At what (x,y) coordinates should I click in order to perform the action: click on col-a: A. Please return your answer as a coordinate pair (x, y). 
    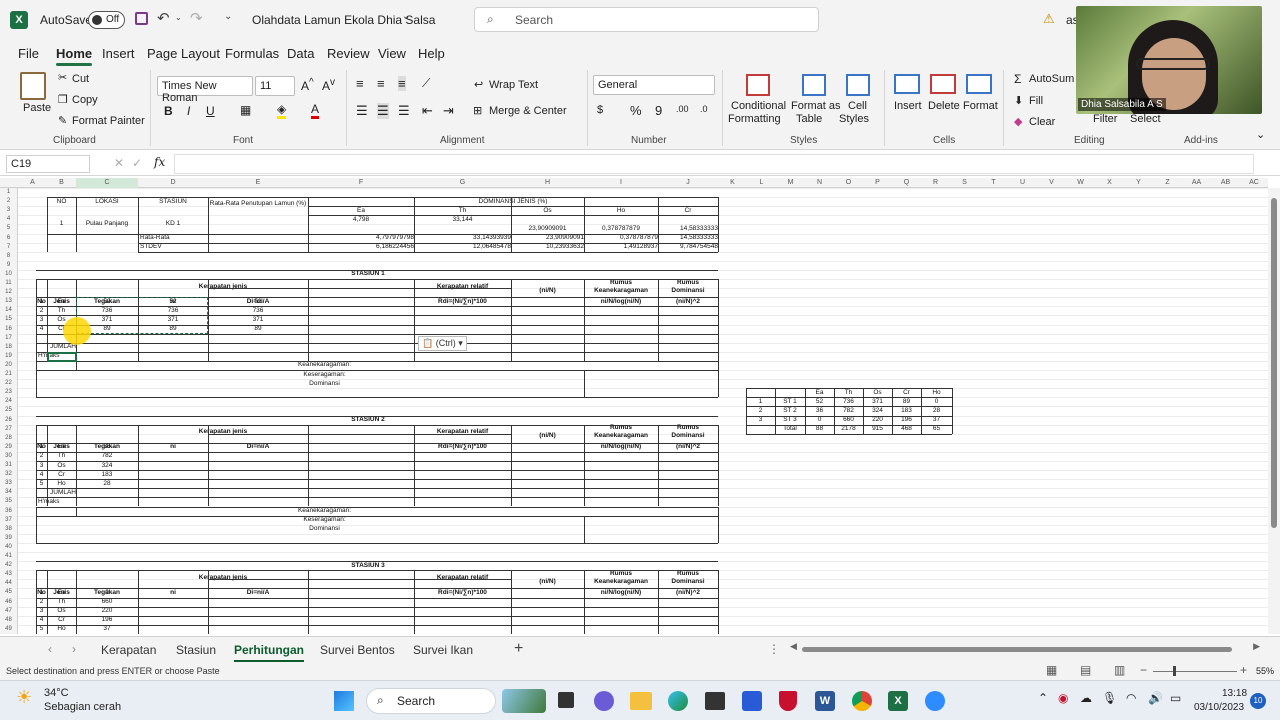
    Looking at the image, I should click on (32, 183).